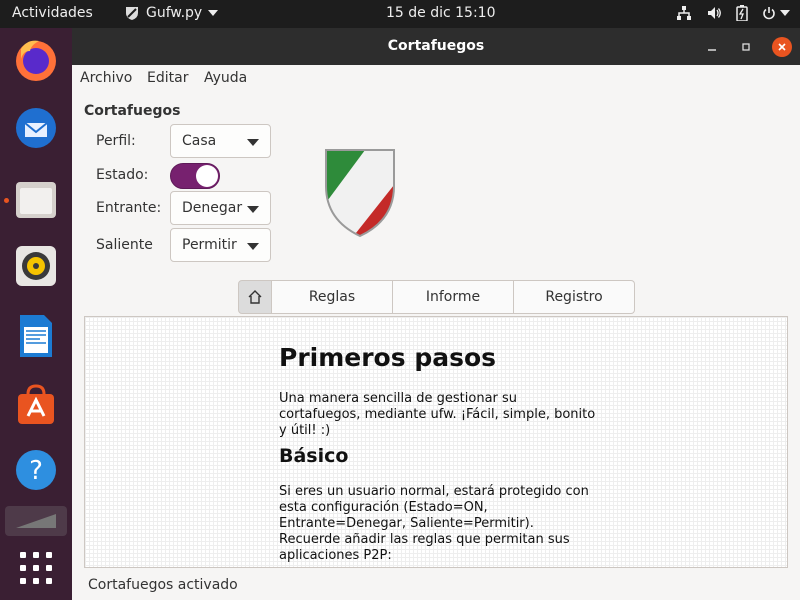 The width and height of the screenshot is (800, 600). I want to click on firefox-icon, so click(36, 60).